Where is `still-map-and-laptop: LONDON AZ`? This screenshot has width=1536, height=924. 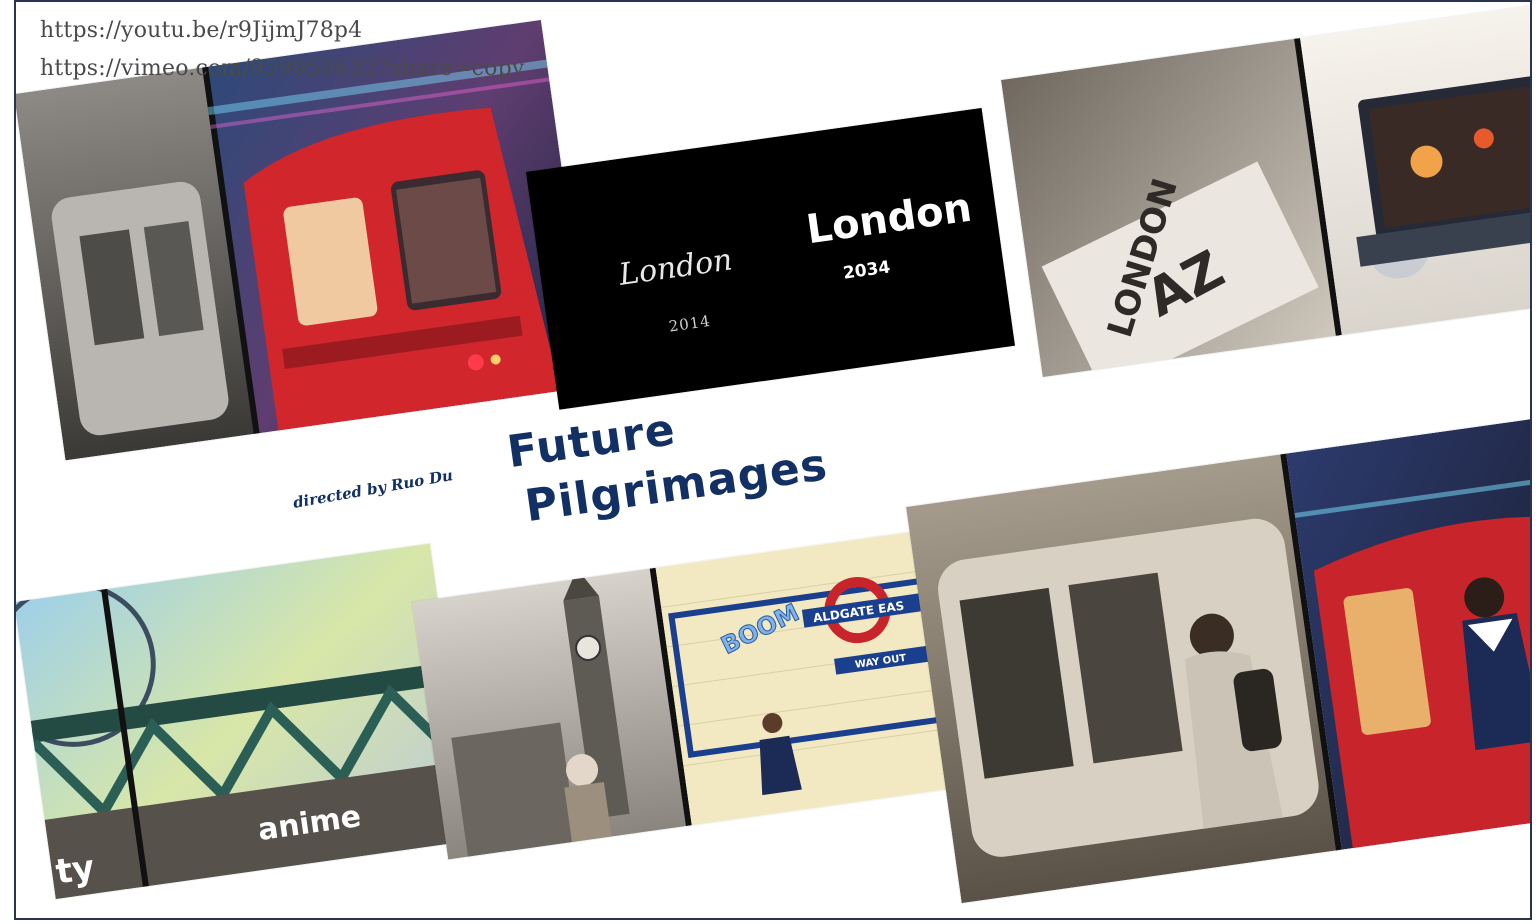
still-map-and-laptop: LONDON AZ is located at coordinates (1265, 191).